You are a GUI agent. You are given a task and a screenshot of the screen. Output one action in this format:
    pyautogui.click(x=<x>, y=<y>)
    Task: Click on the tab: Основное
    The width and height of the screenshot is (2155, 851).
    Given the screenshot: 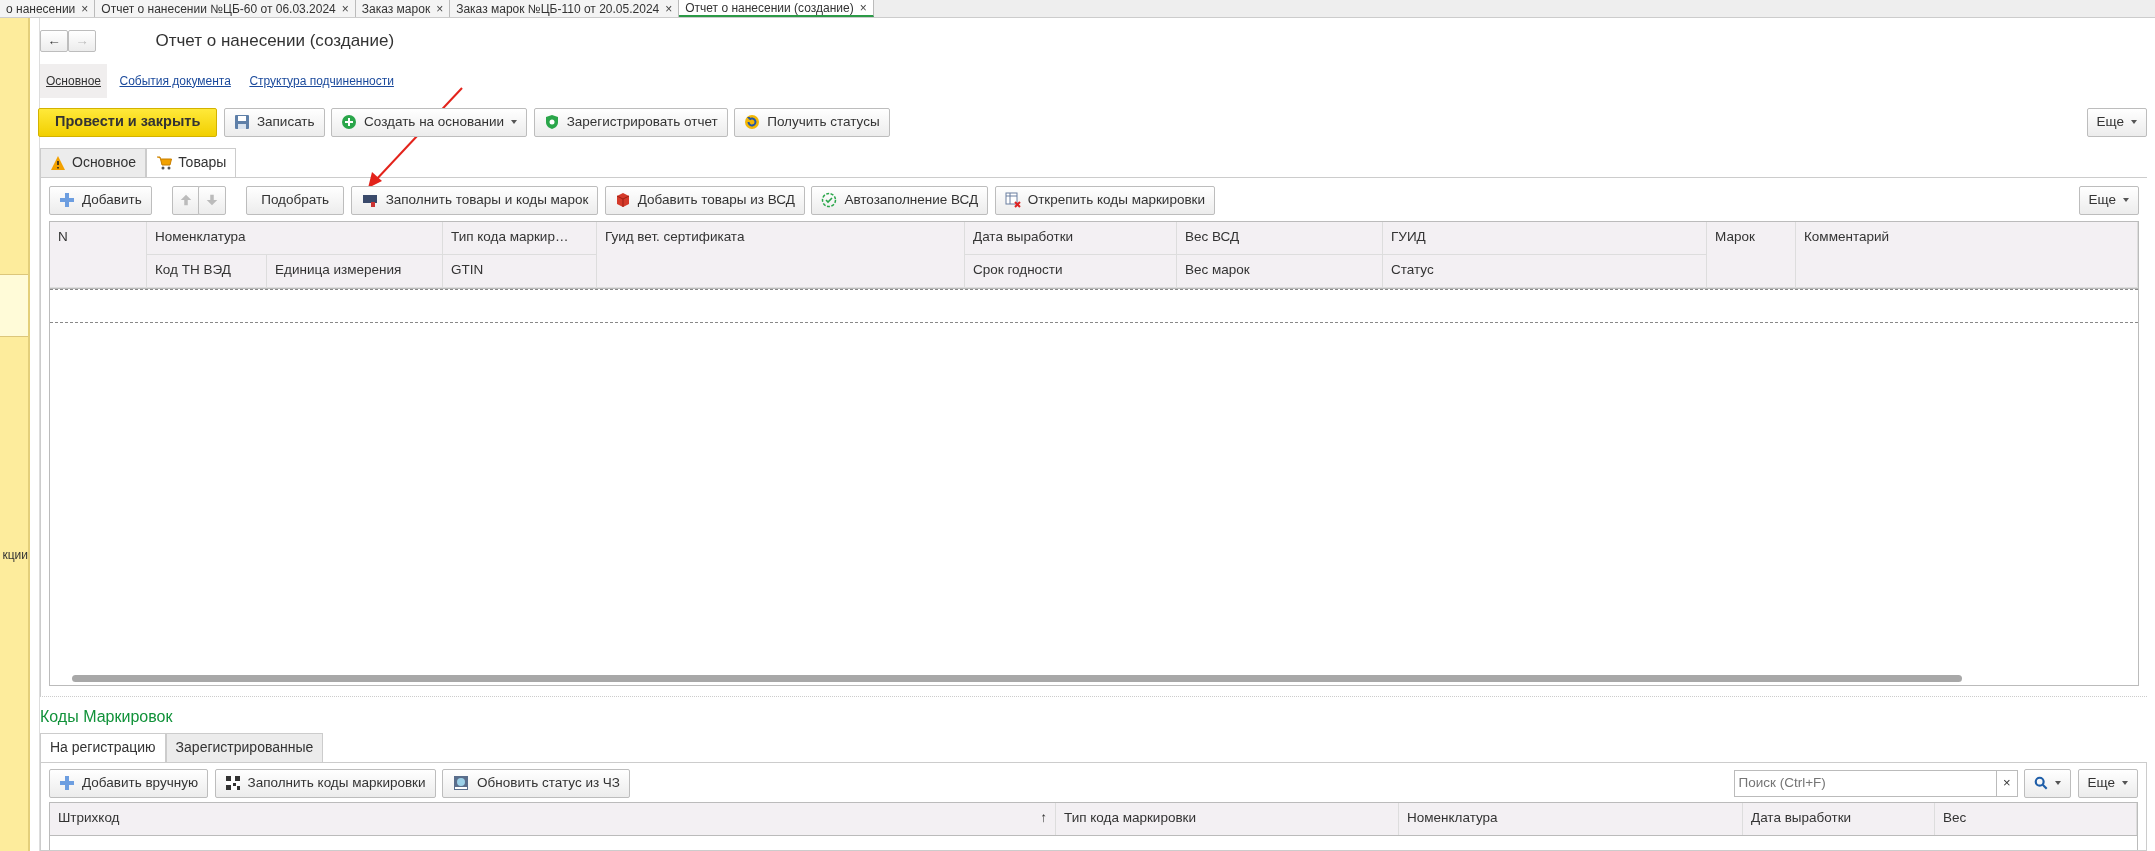 What is the action you would take?
    pyautogui.click(x=93, y=162)
    